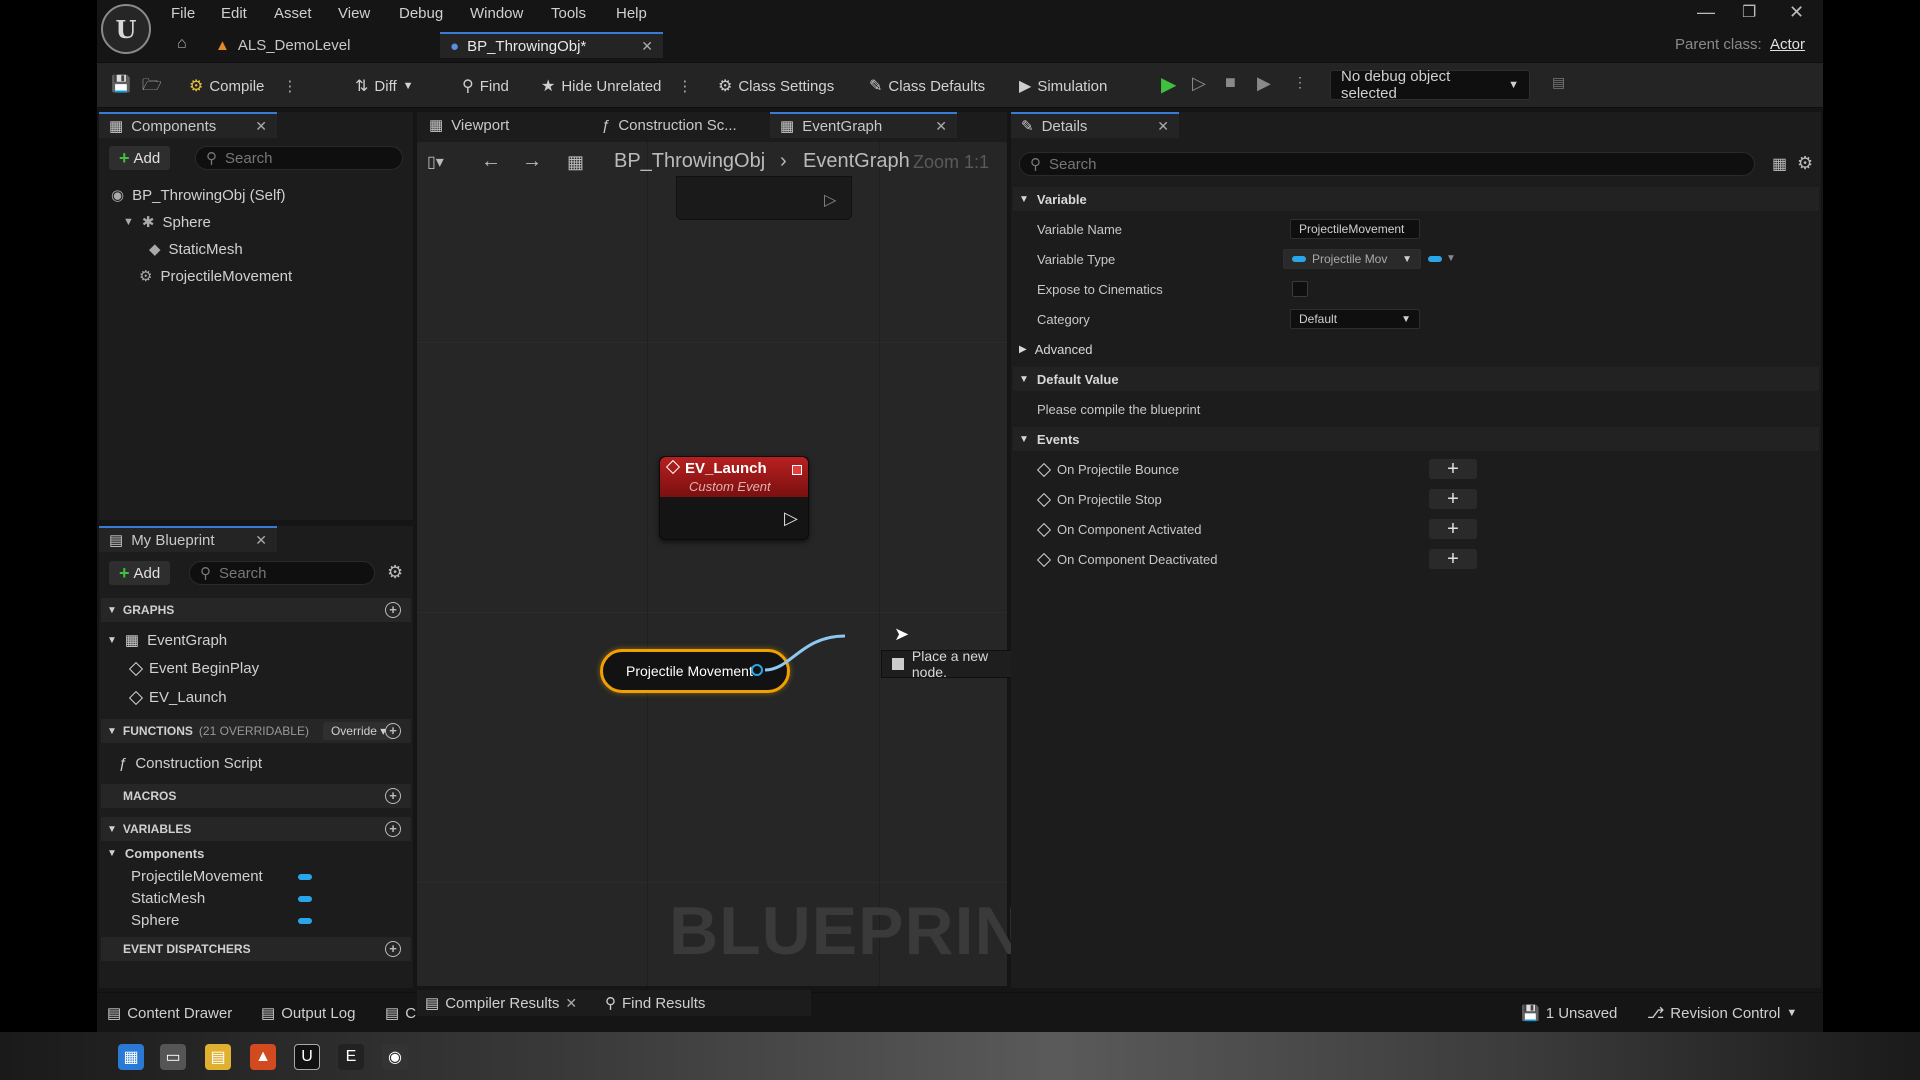 This screenshot has height=1080, width=1920. Describe the element at coordinates (435, 162) in the screenshot. I see `bookmark-icon: ▯▾` at that location.